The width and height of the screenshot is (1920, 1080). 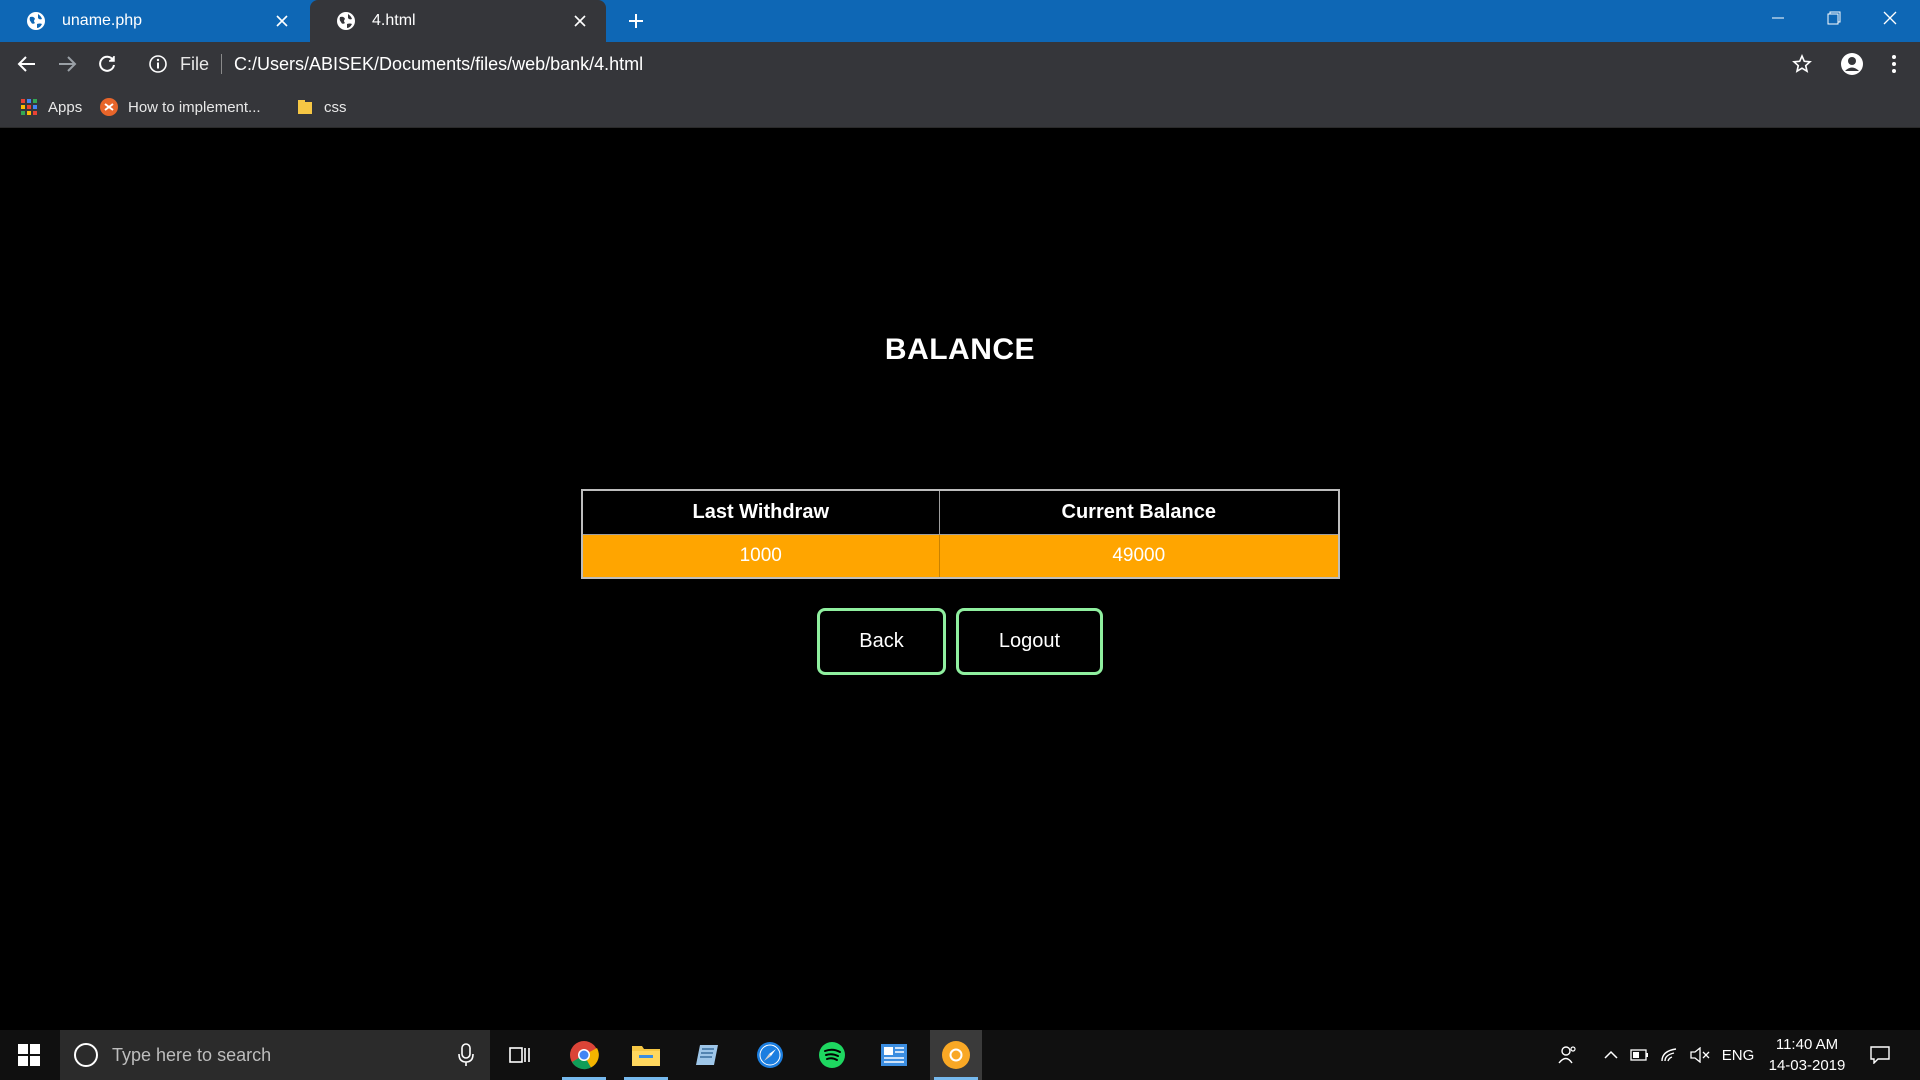 I want to click on table-row: 1000 49000, so click(x=960, y=556).